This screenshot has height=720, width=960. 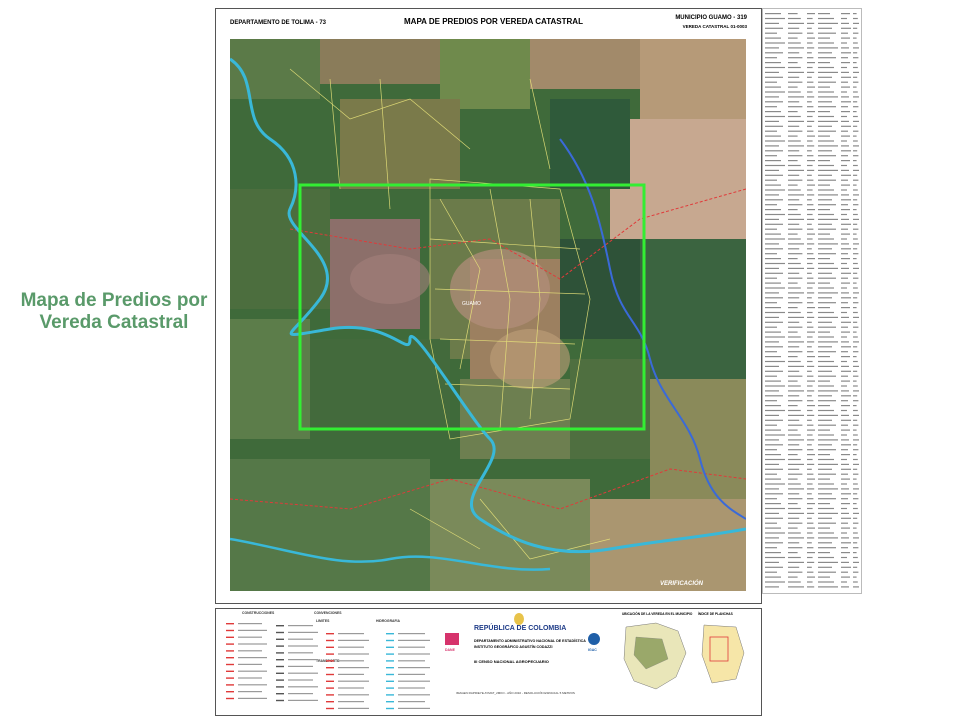 I want to click on imagery-note: VERIFICACIÓN, so click(x=682, y=583).